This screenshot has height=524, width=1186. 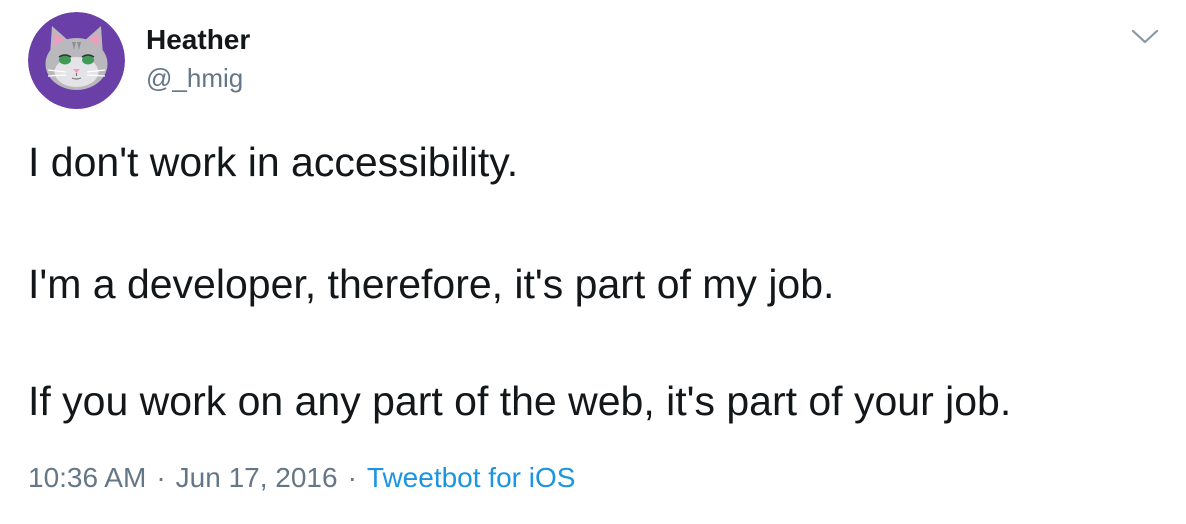 I want to click on avatar, so click(x=76, y=60).